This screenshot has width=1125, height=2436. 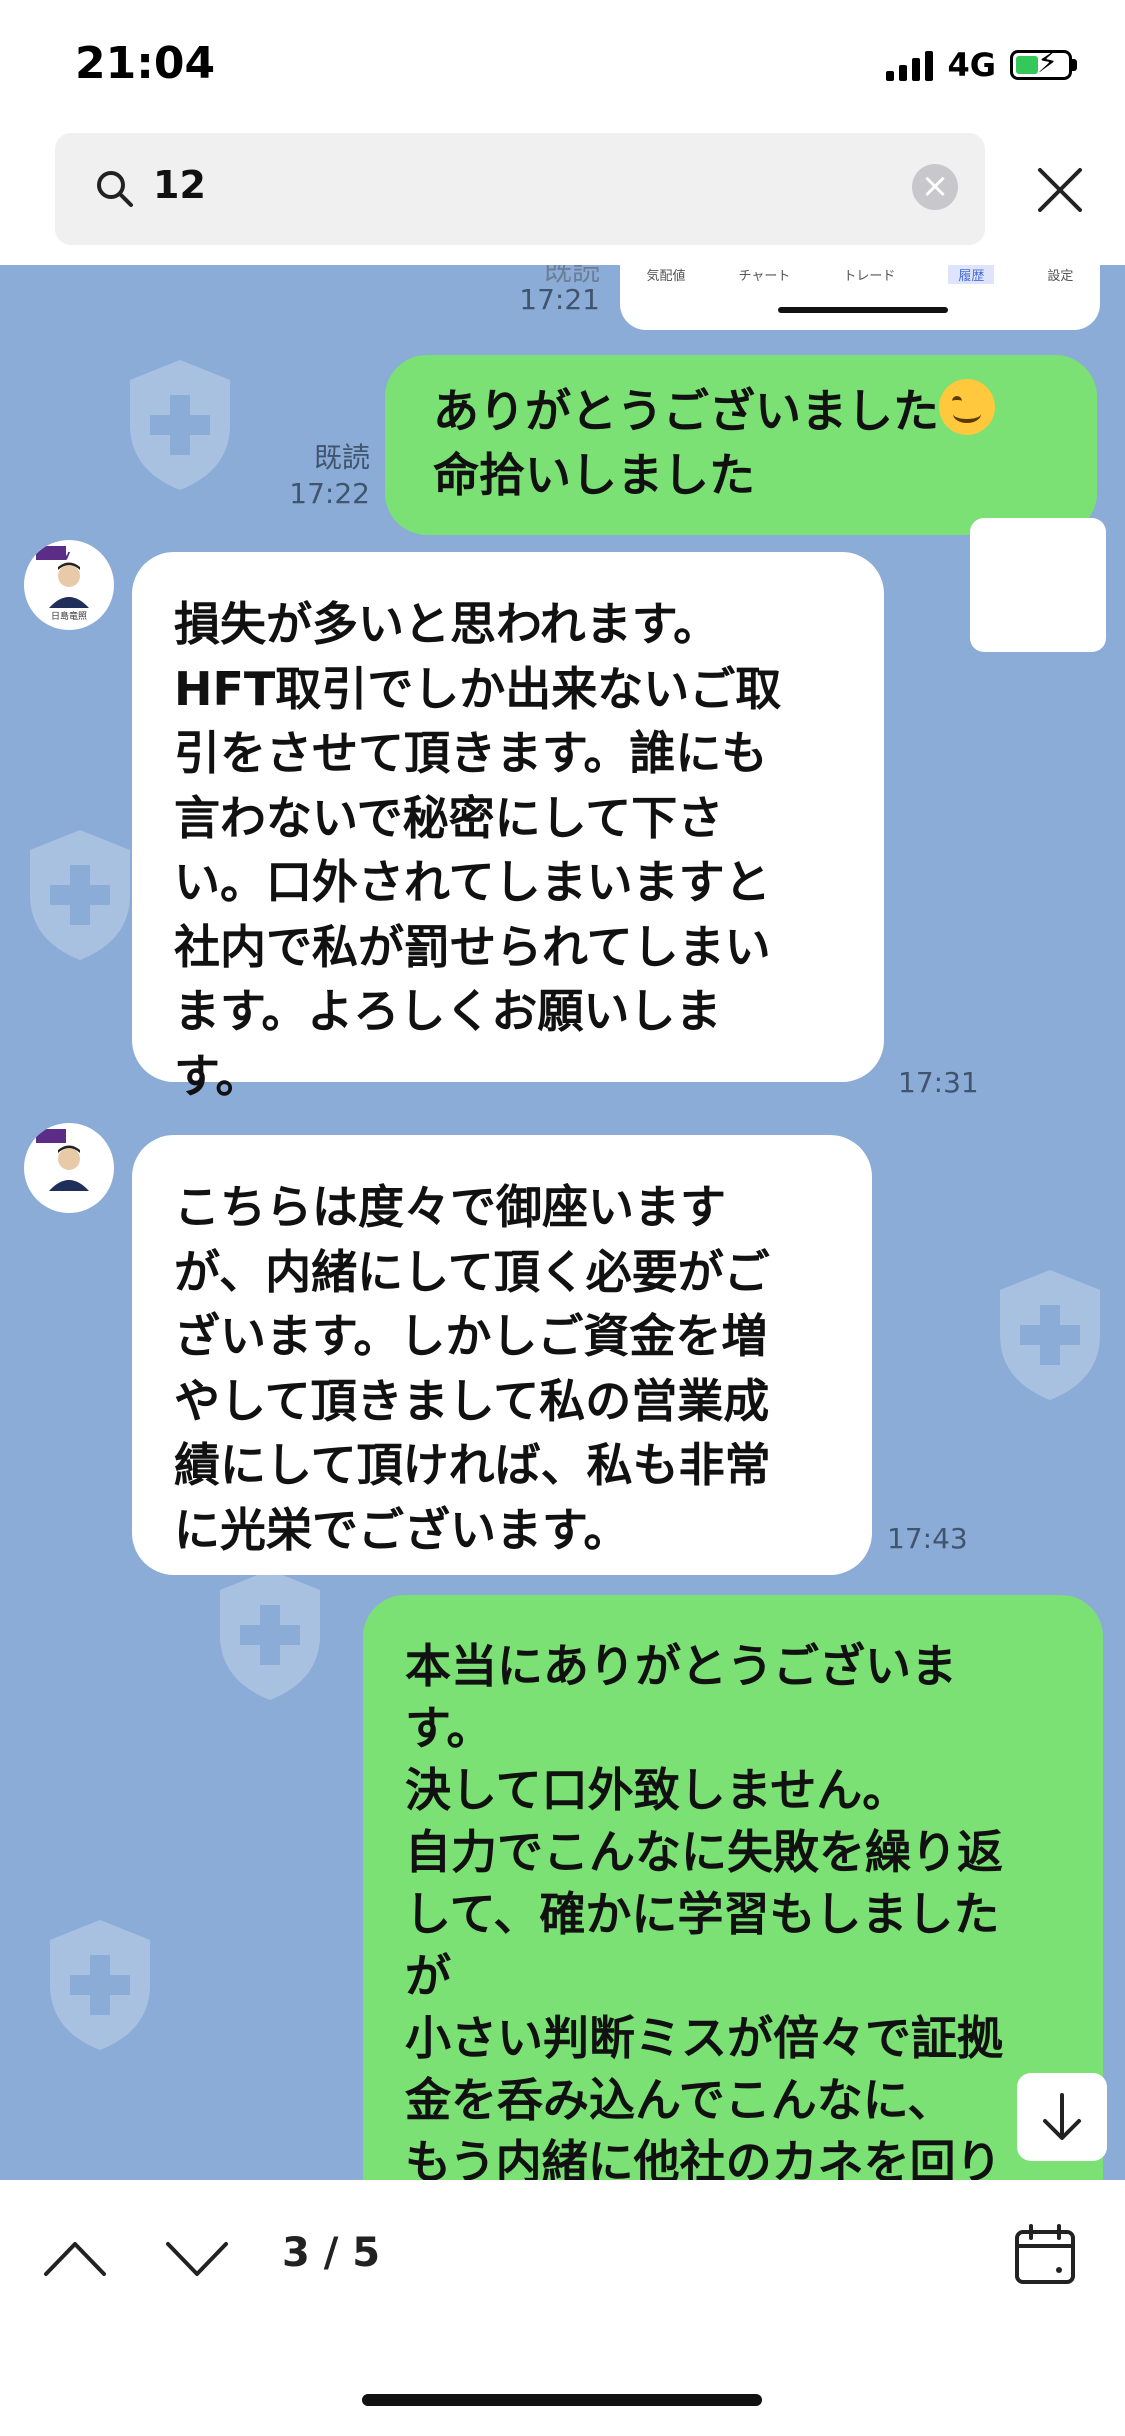 I want to click on message-time: 17:31, so click(x=938, y=1082).